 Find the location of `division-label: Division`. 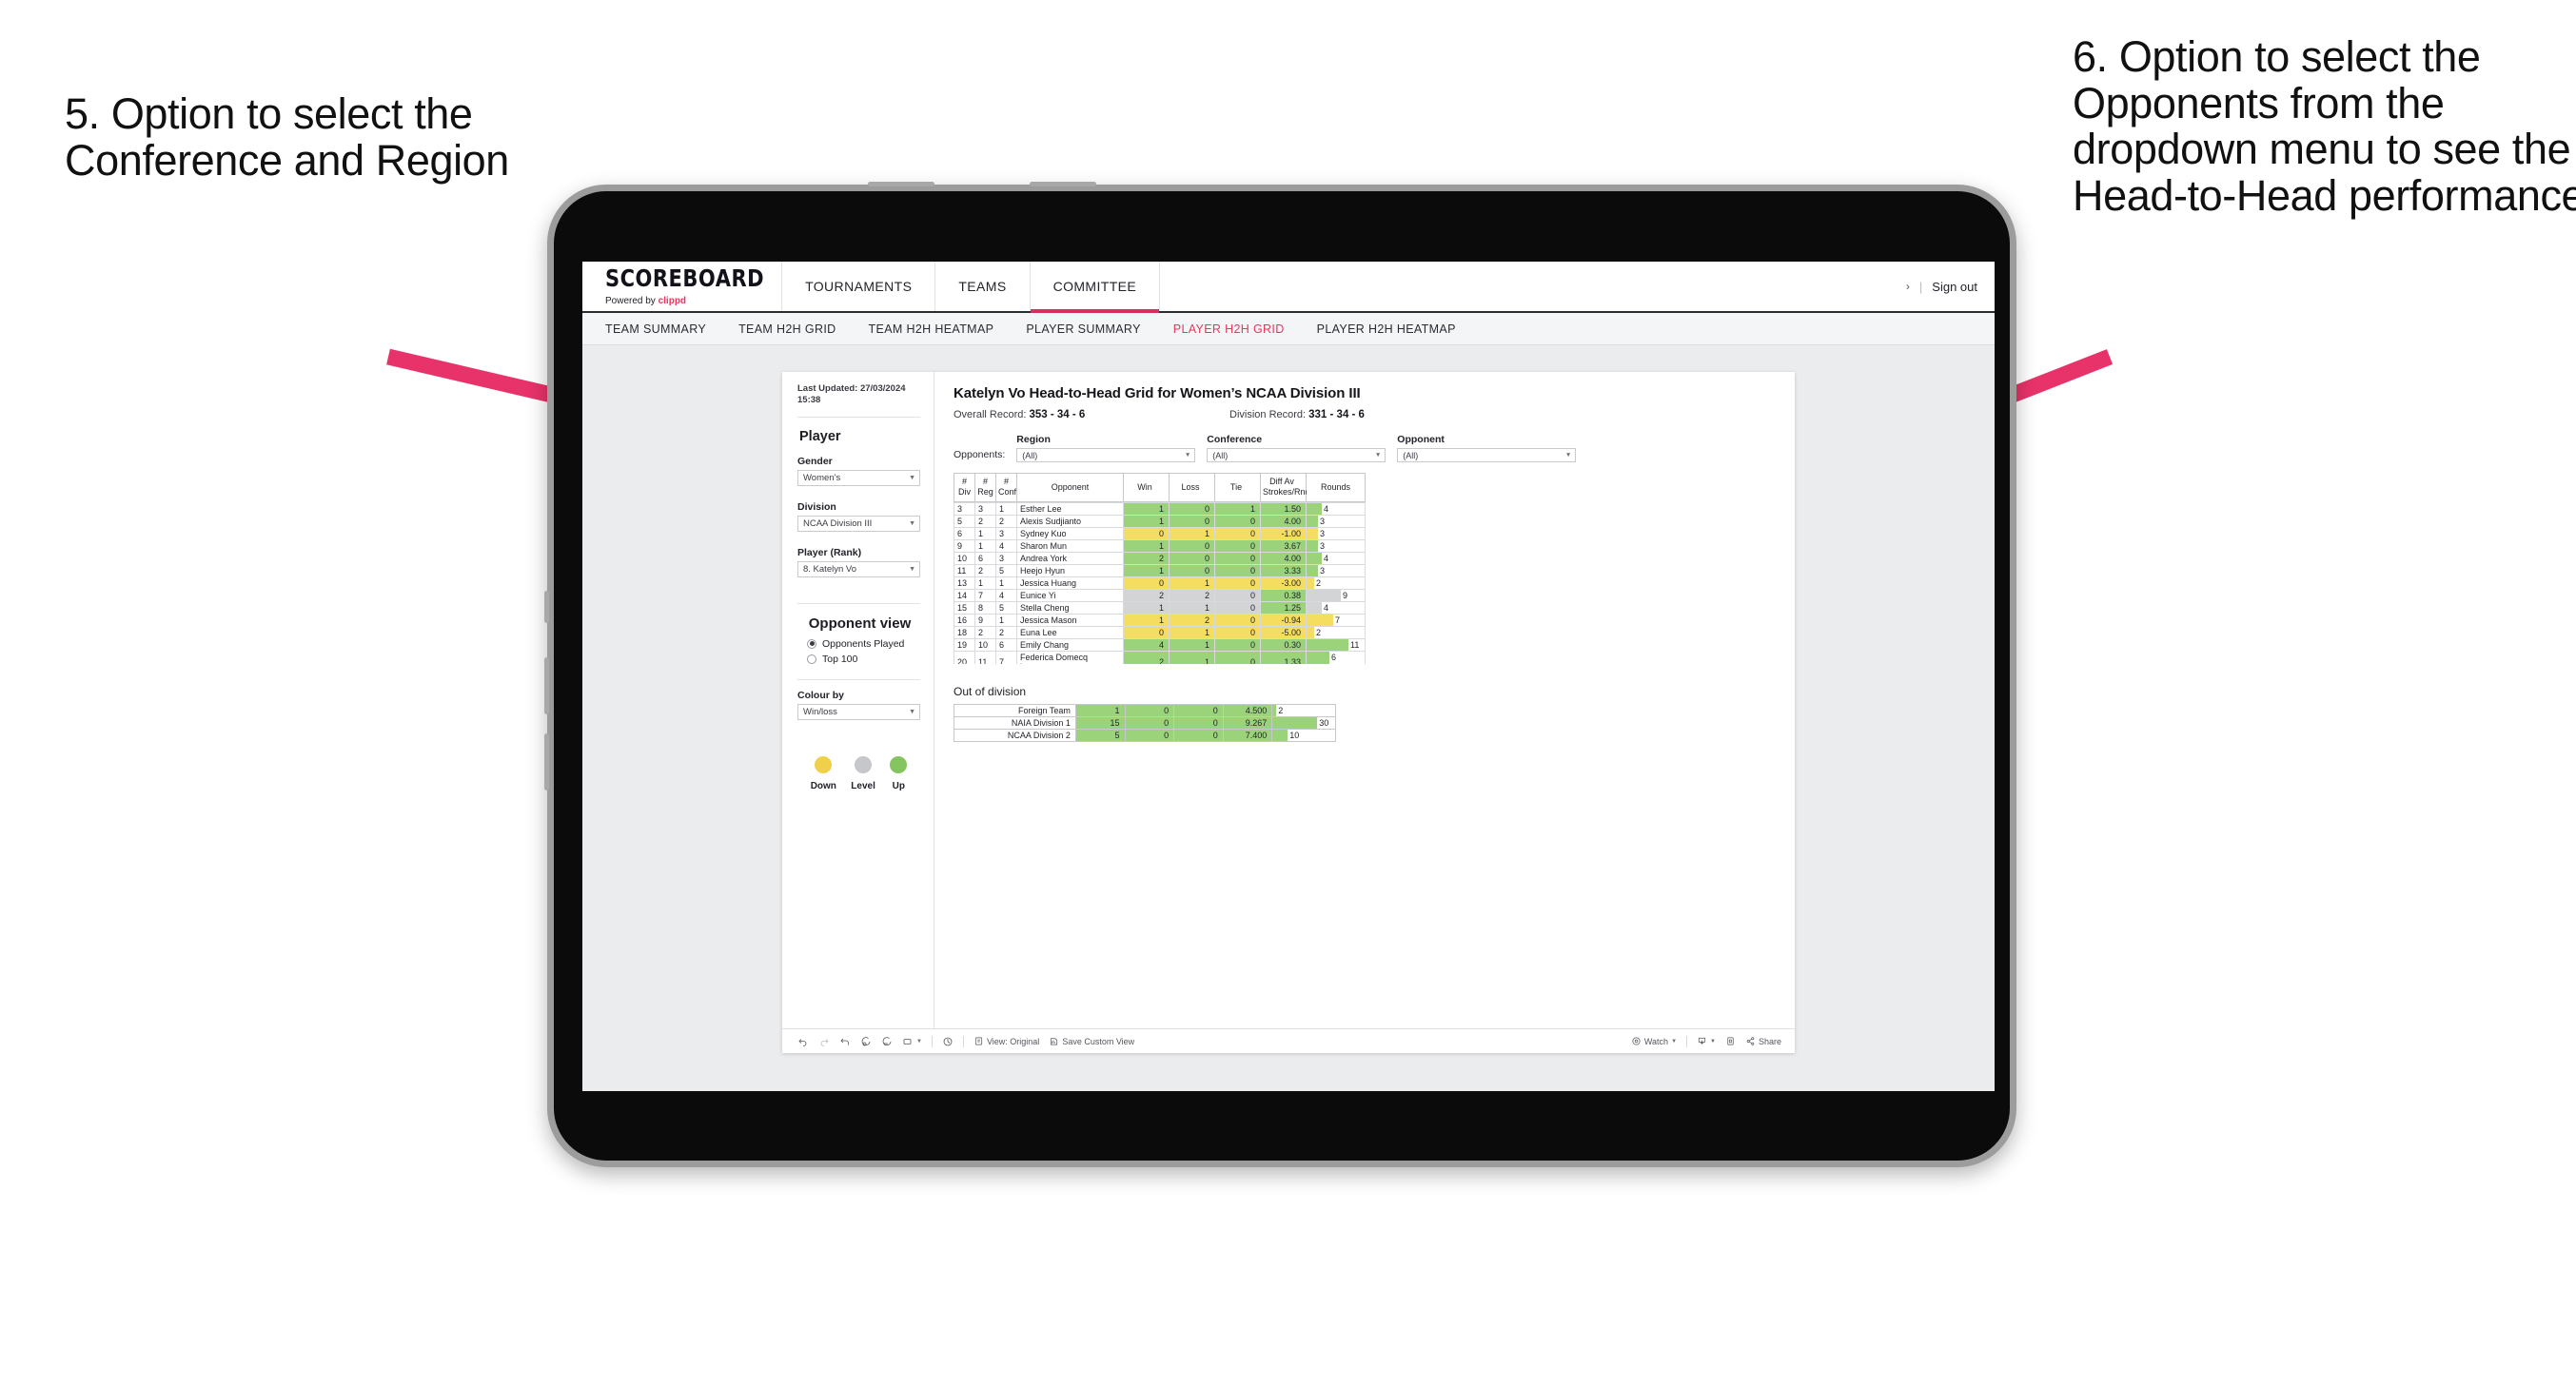

division-label: Division is located at coordinates (816, 506).